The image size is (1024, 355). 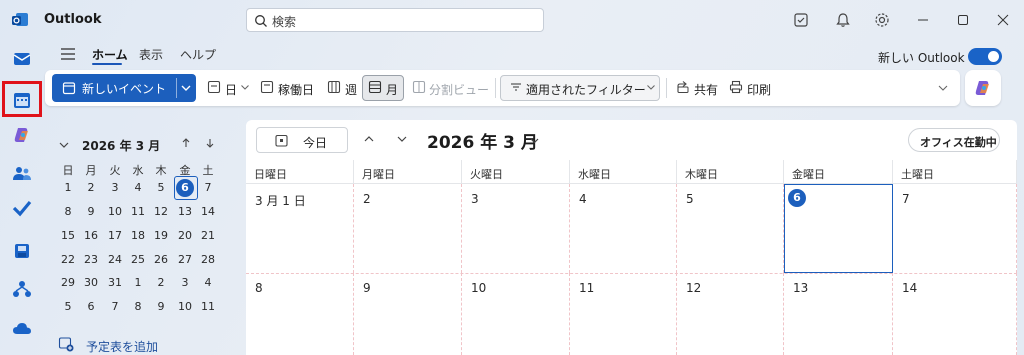 What do you see at coordinates (208, 236) in the screenshot?
I see `minical-day: 21` at bounding box center [208, 236].